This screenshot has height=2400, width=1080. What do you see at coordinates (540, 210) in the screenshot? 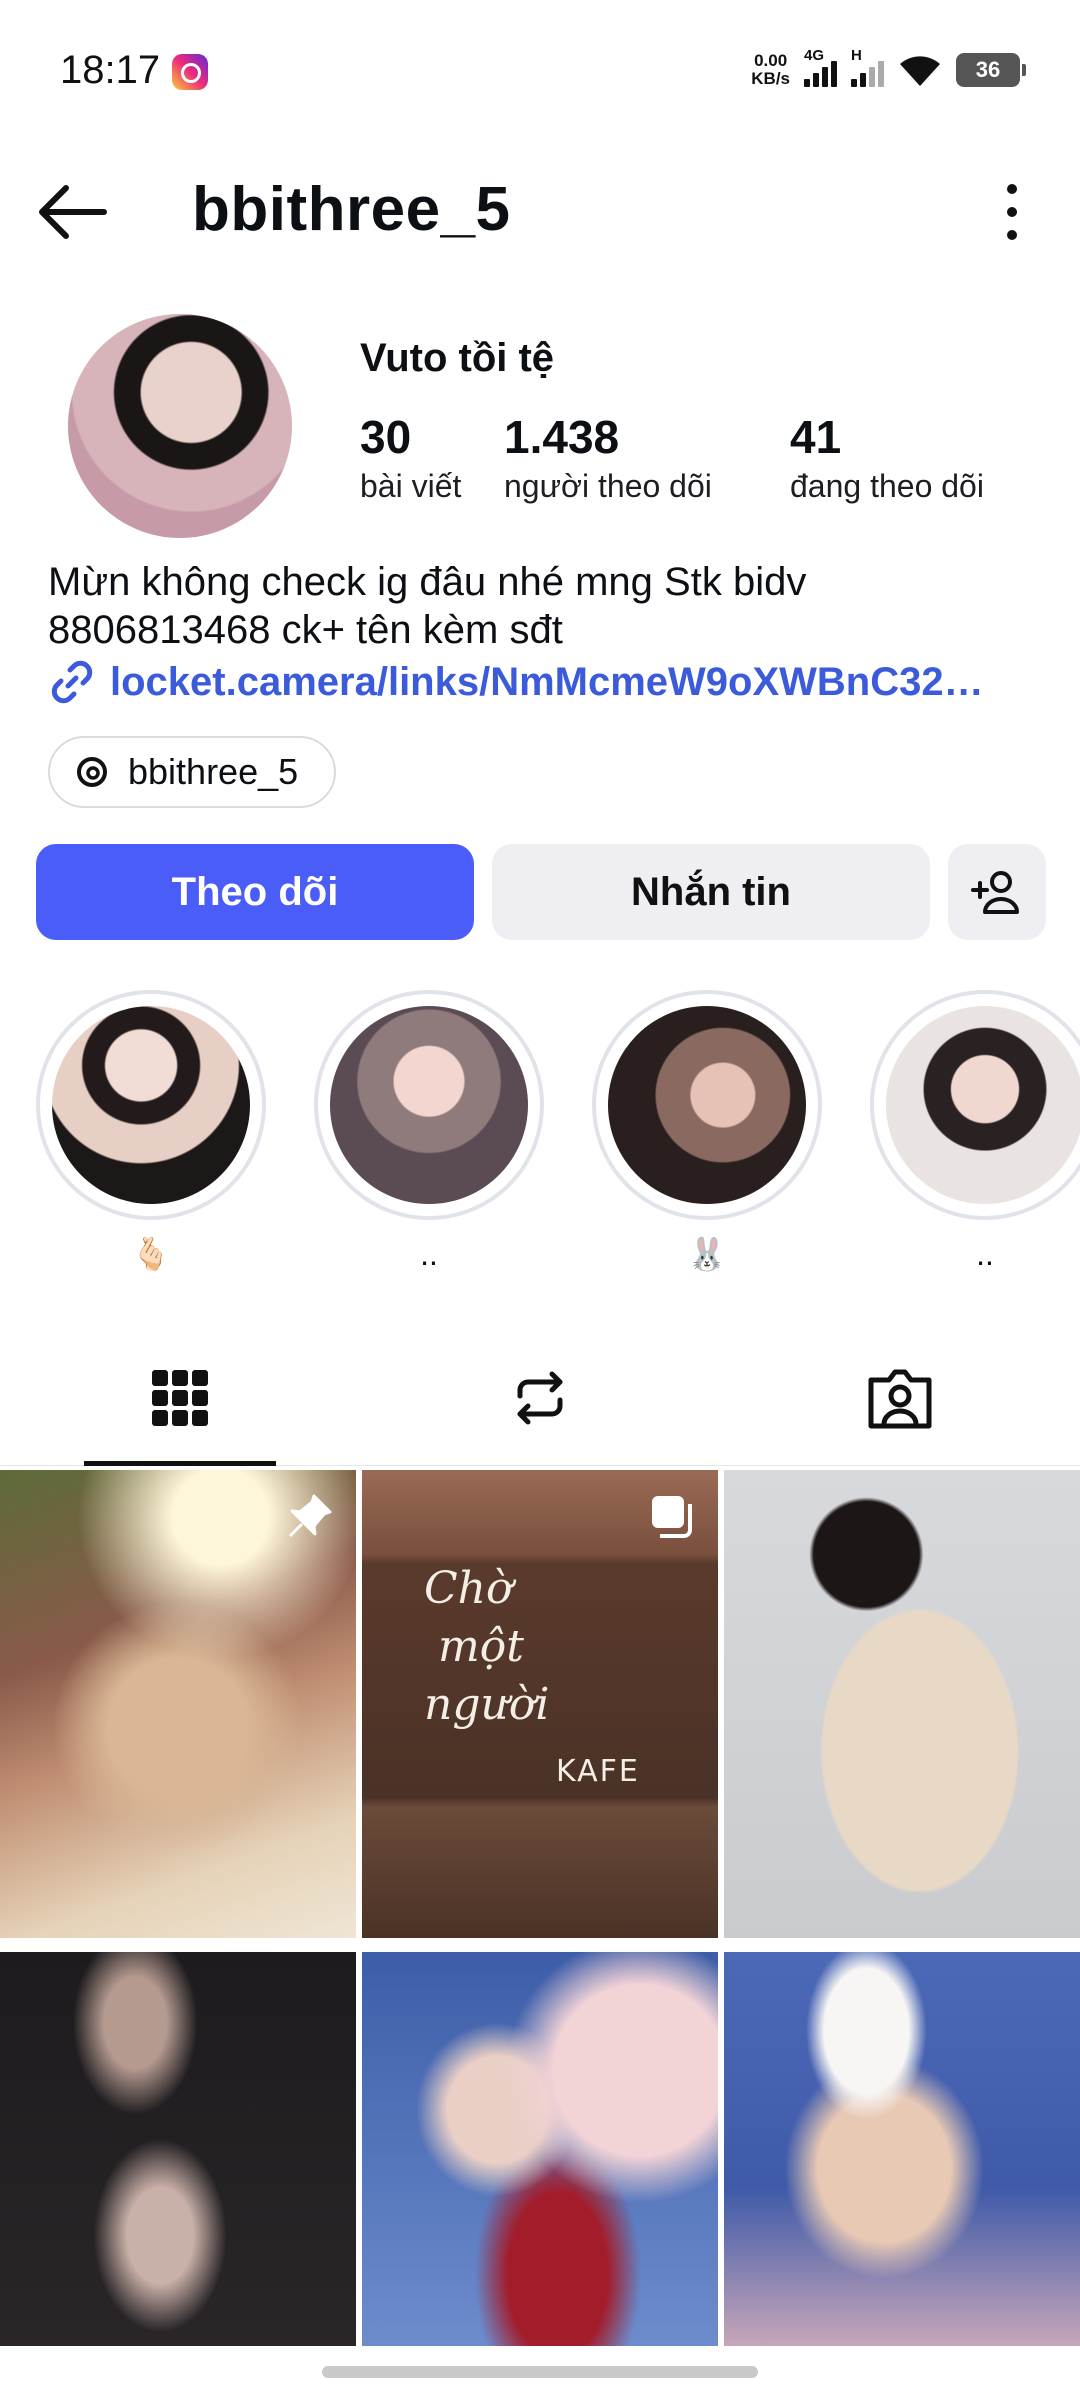
I see `profile-header: bbithree_5` at bounding box center [540, 210].